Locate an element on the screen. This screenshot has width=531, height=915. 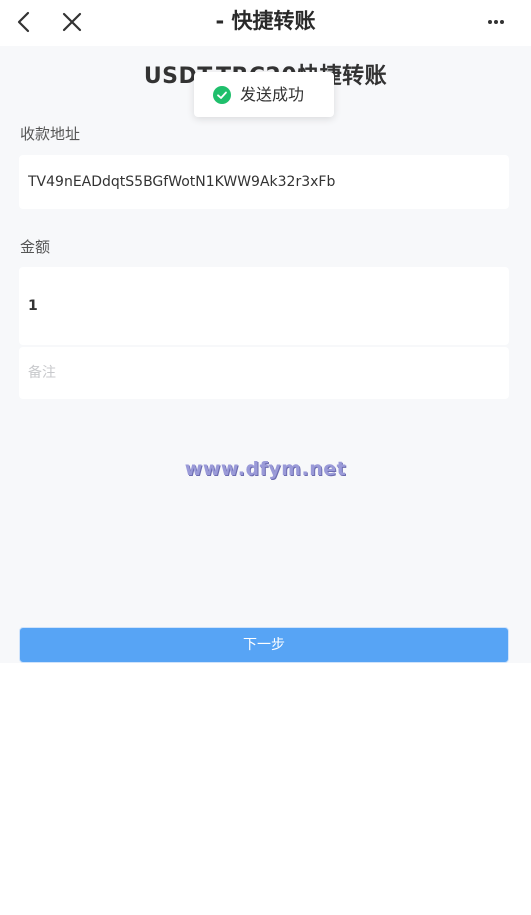
amount-field-box is located at coordinates (264, 306).